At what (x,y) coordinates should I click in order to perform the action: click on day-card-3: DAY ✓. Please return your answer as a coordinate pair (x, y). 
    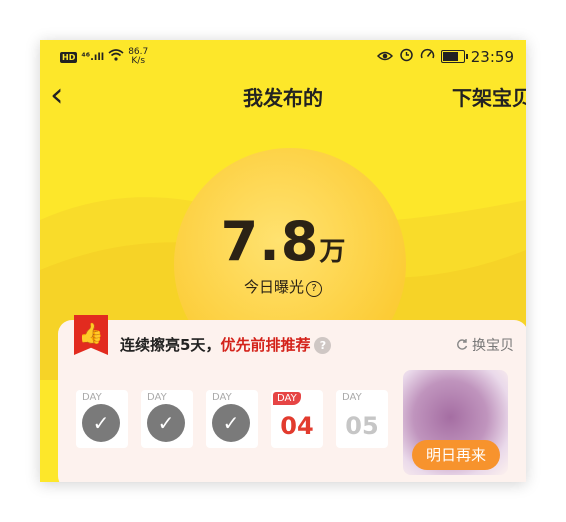
    Looking at the image, I should click on (232, 419).